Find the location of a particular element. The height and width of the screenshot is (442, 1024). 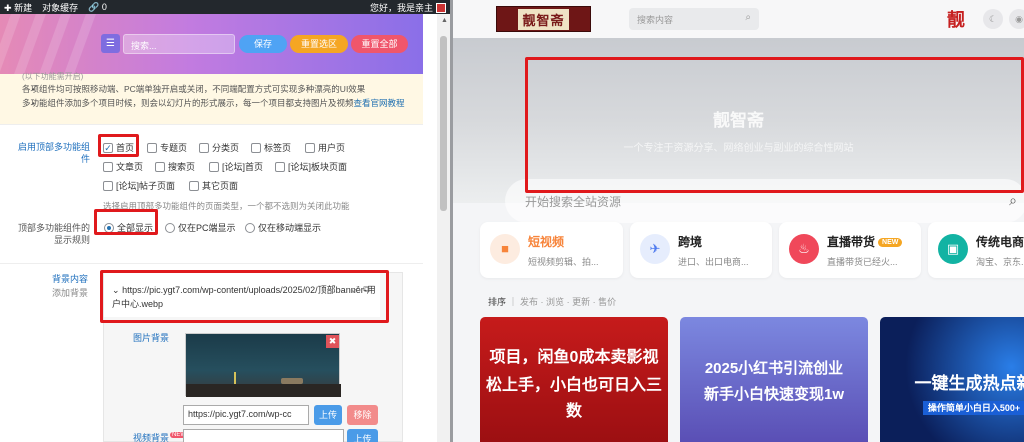

post-thumbnail: 2025小红书引流创业 新手小白快速变现1w is located at coordinates (774, 379).